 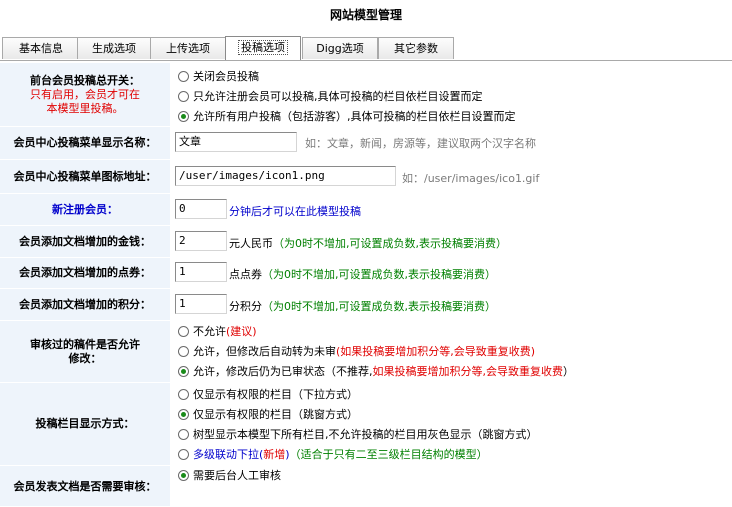 I want to click on radio-option-cascade: 多级联动下拉(新增) （适合于只有二至三级栏目结构的模型）, so click(x=333, y=454).